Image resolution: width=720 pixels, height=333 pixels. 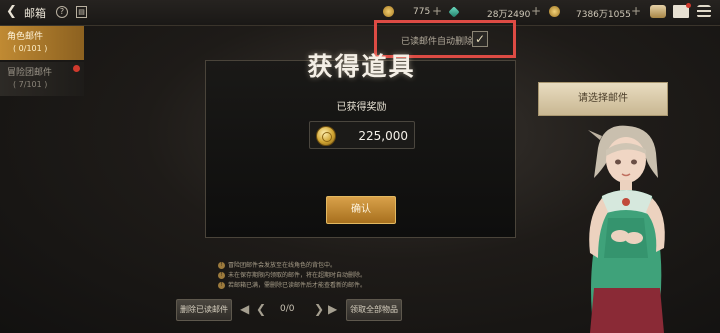 What do you see at coordinates (261, 309) in the screenshot?
I see `prev-page-icon: ❮` at bounding box center [261, 309].